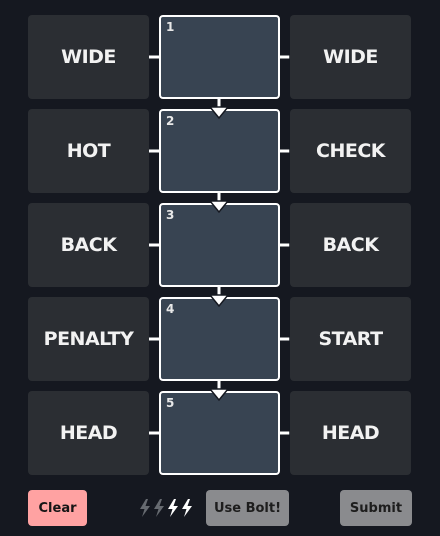  What do you see at coordinates (350, 151) in the screenshot?
I see `right-word-tile: CHECK` at bounding box center [350, 151].